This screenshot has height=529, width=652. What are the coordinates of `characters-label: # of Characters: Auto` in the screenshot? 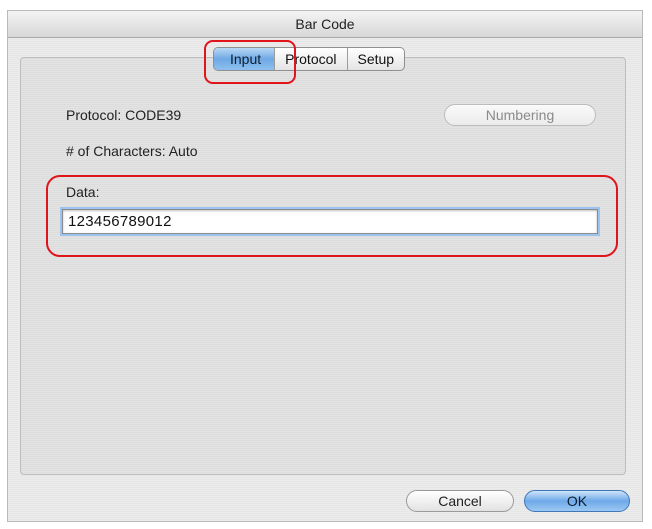 It's located at (132, 151).